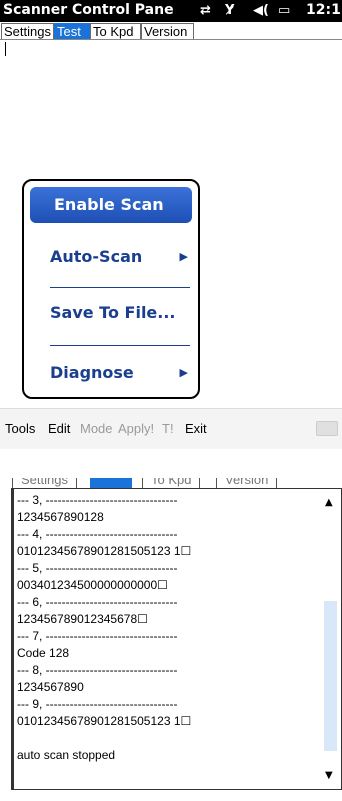 This screenshot has height=801, width=342. Describe the element at coordinates (171, 39) in the screenshot. I see `tab-divider` at that location.